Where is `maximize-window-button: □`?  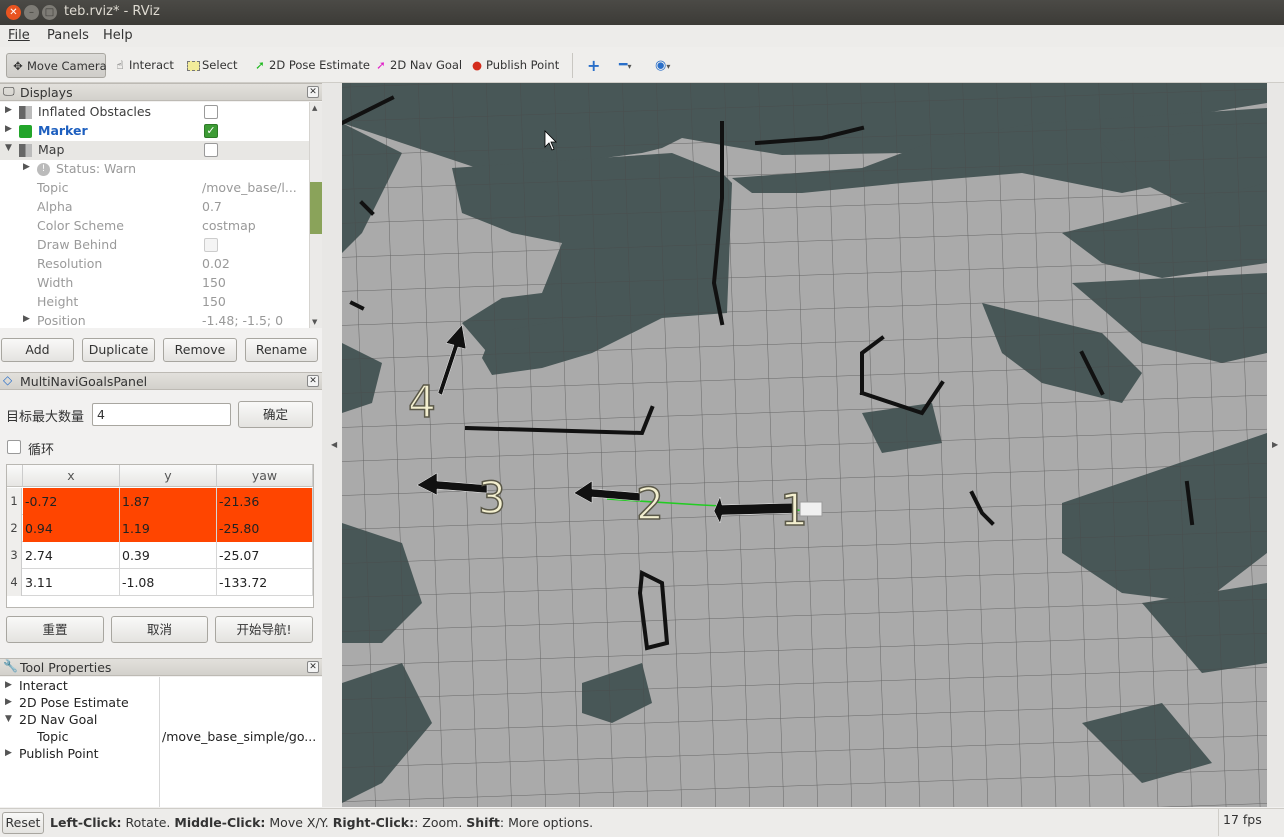
maximize-window-button: □ is located at coordinates (49, 12).